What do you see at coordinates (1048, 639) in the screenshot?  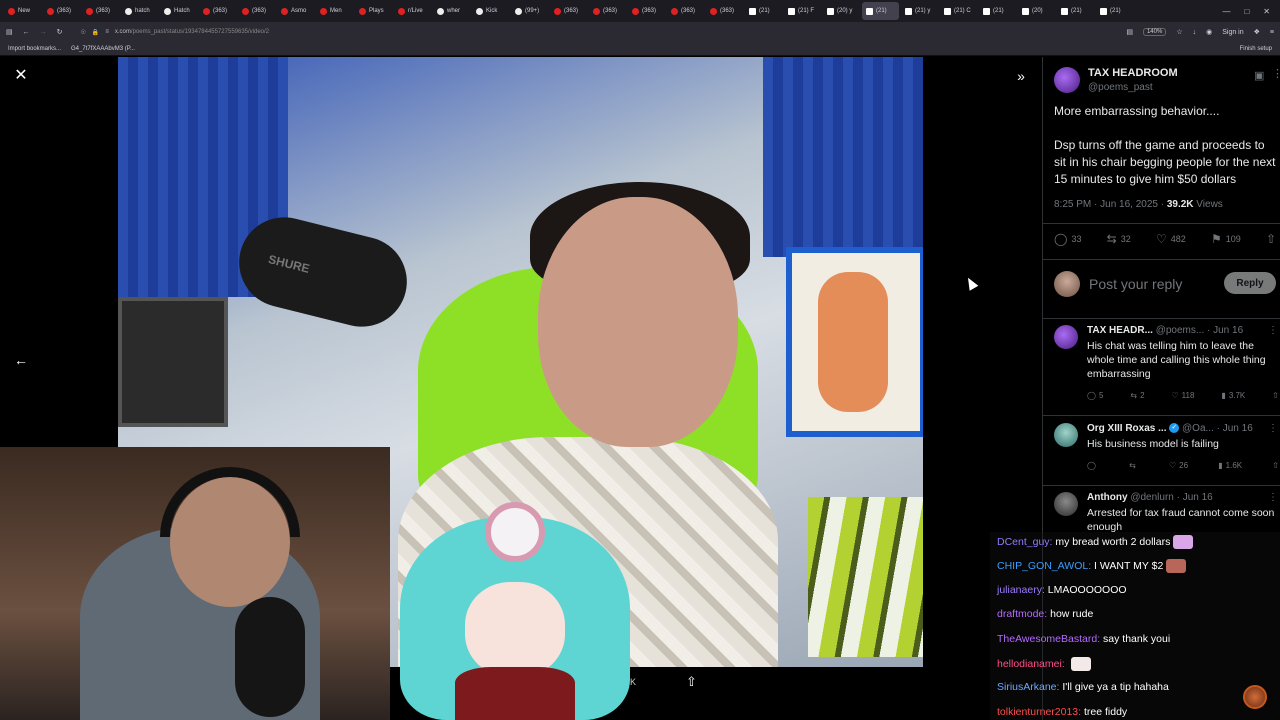 I see `chat-username: TheAwesomeBastard:` at bounding box center [1048, 639].